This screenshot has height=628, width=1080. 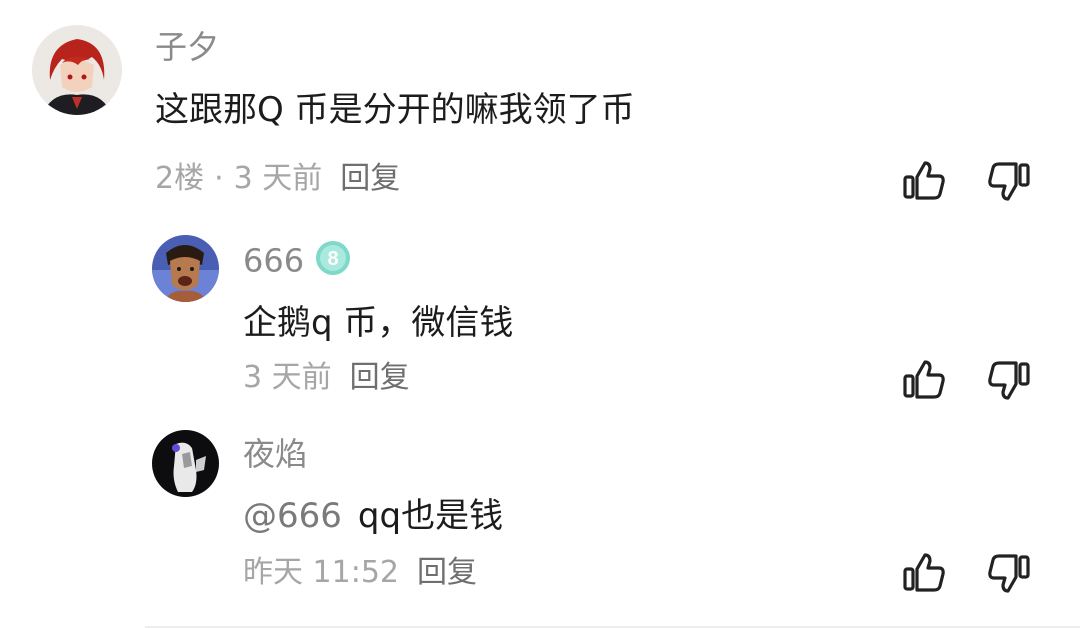 I want to click on comment-text: @666 qq也是钱, so click(x=373, y=516).